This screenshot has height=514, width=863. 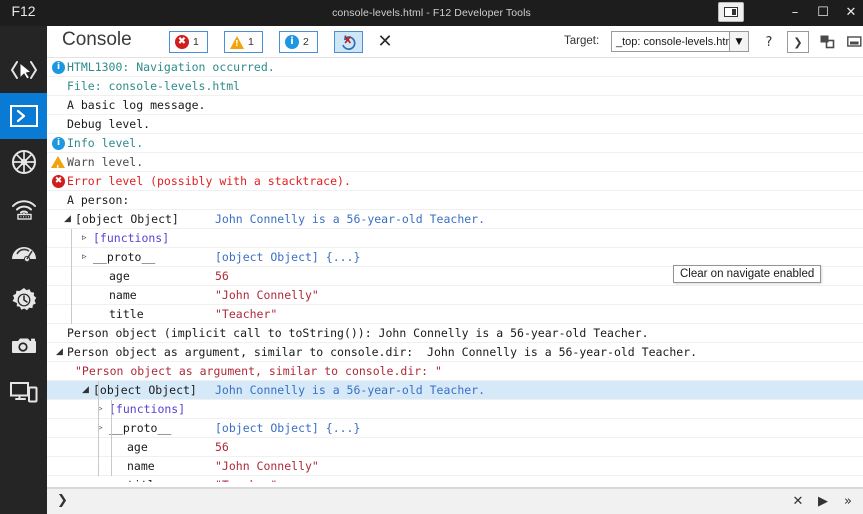 I want to click on dock-window-button, so click(x=731, y=12).